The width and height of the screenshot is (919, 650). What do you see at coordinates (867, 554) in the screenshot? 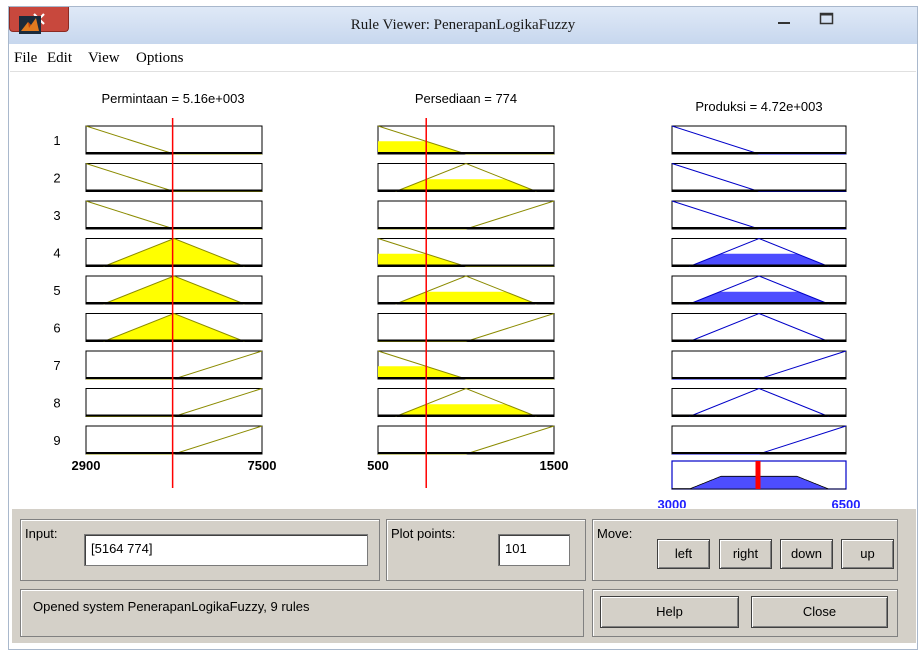
I see `move-up-button: up` at bounding box center [867, 554].